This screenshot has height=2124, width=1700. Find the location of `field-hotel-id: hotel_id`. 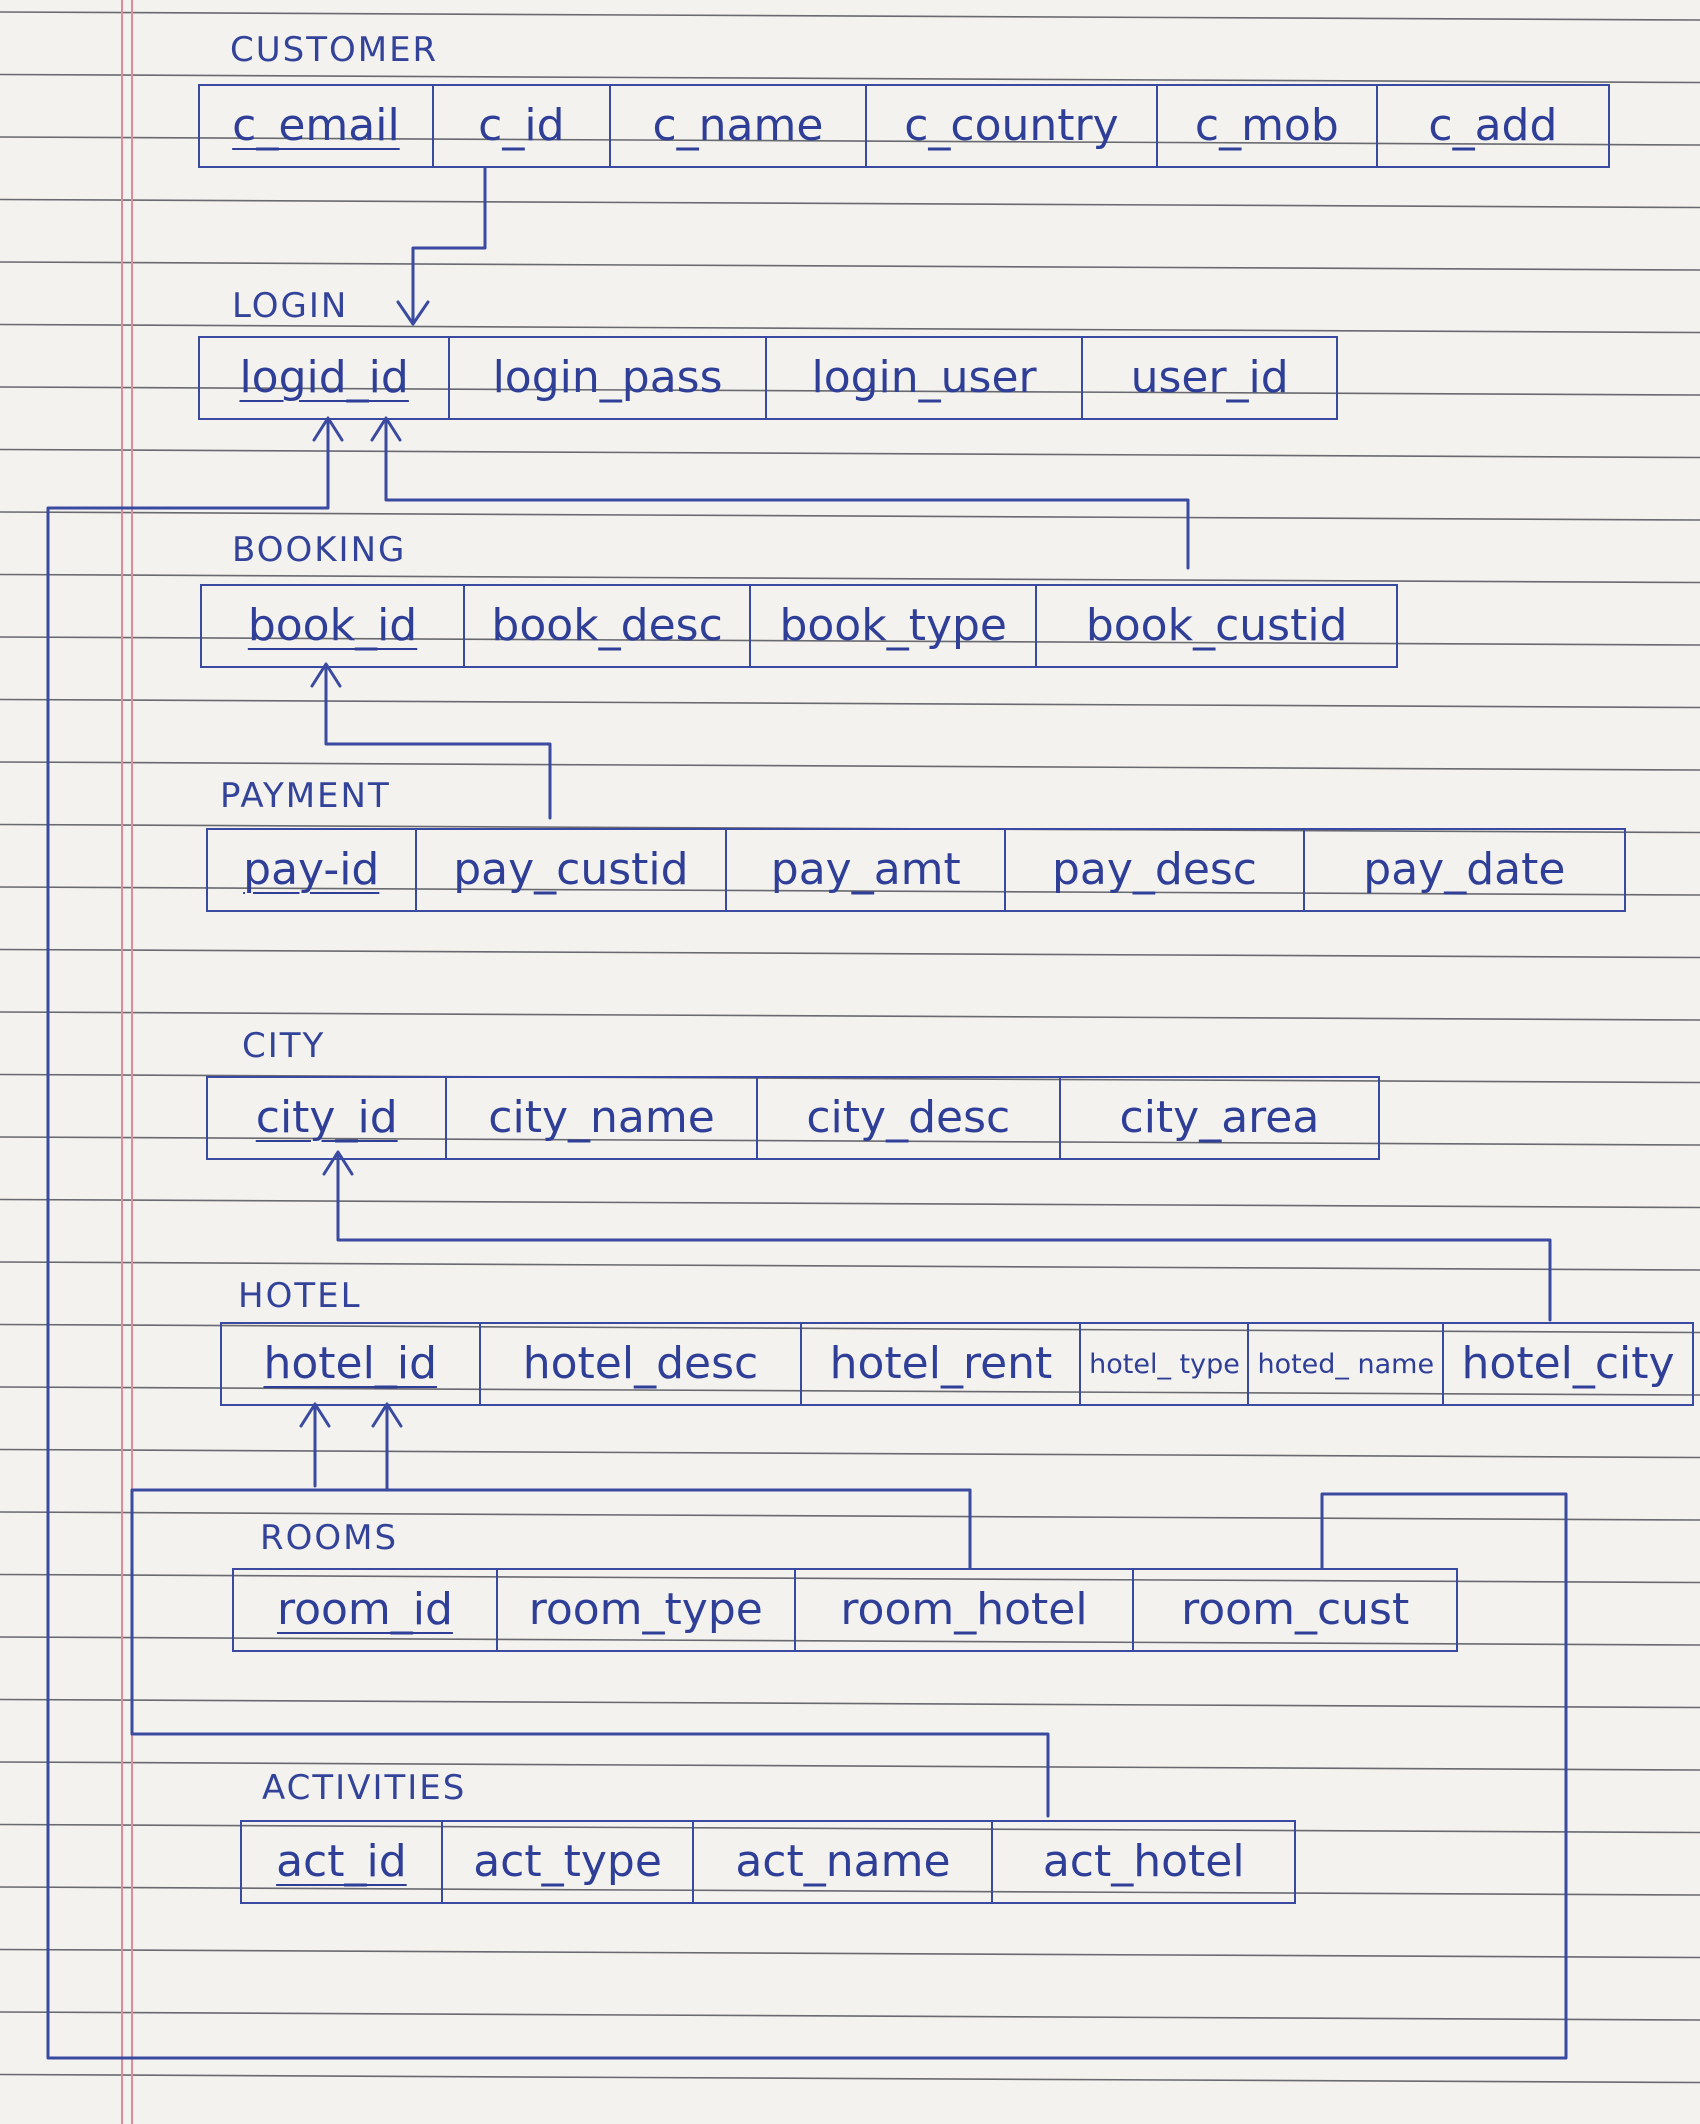

field-hotel-id: hotel_id is located at coordinates (351, 1364).